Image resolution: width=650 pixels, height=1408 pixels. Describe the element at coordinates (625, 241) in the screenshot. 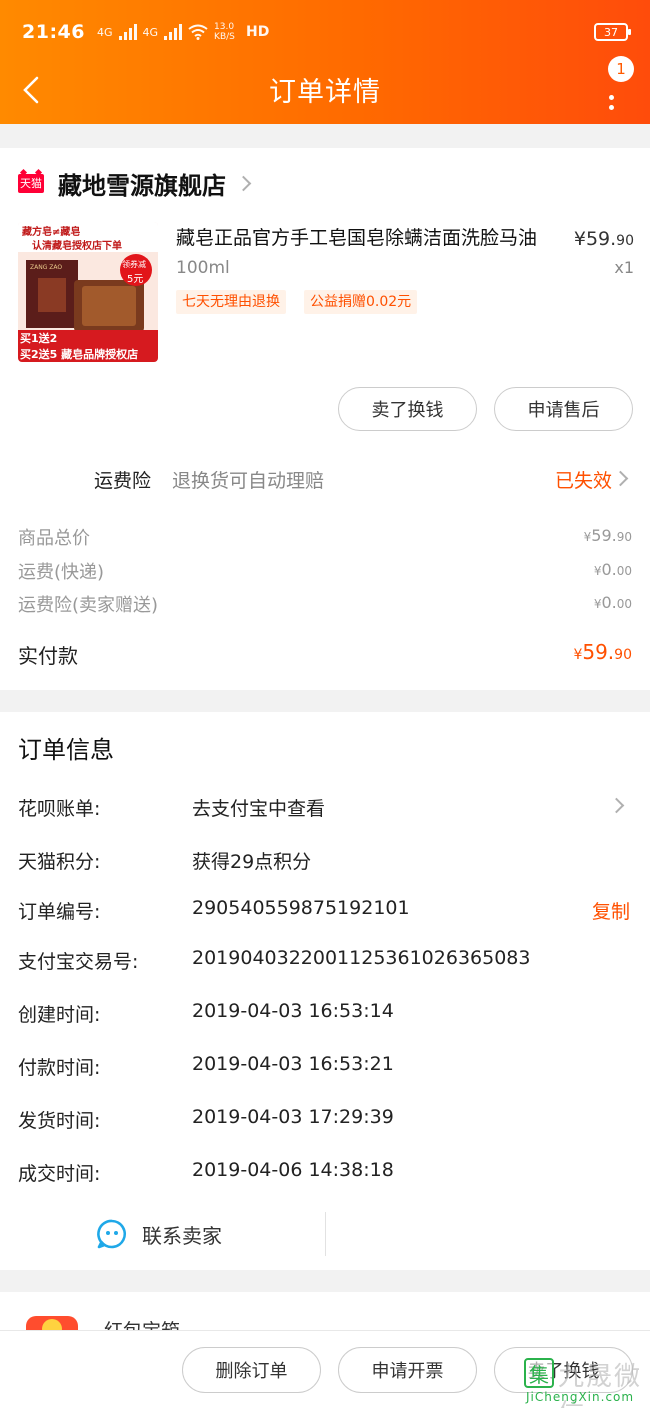

I see `product-price-decimal: 90` at that location.